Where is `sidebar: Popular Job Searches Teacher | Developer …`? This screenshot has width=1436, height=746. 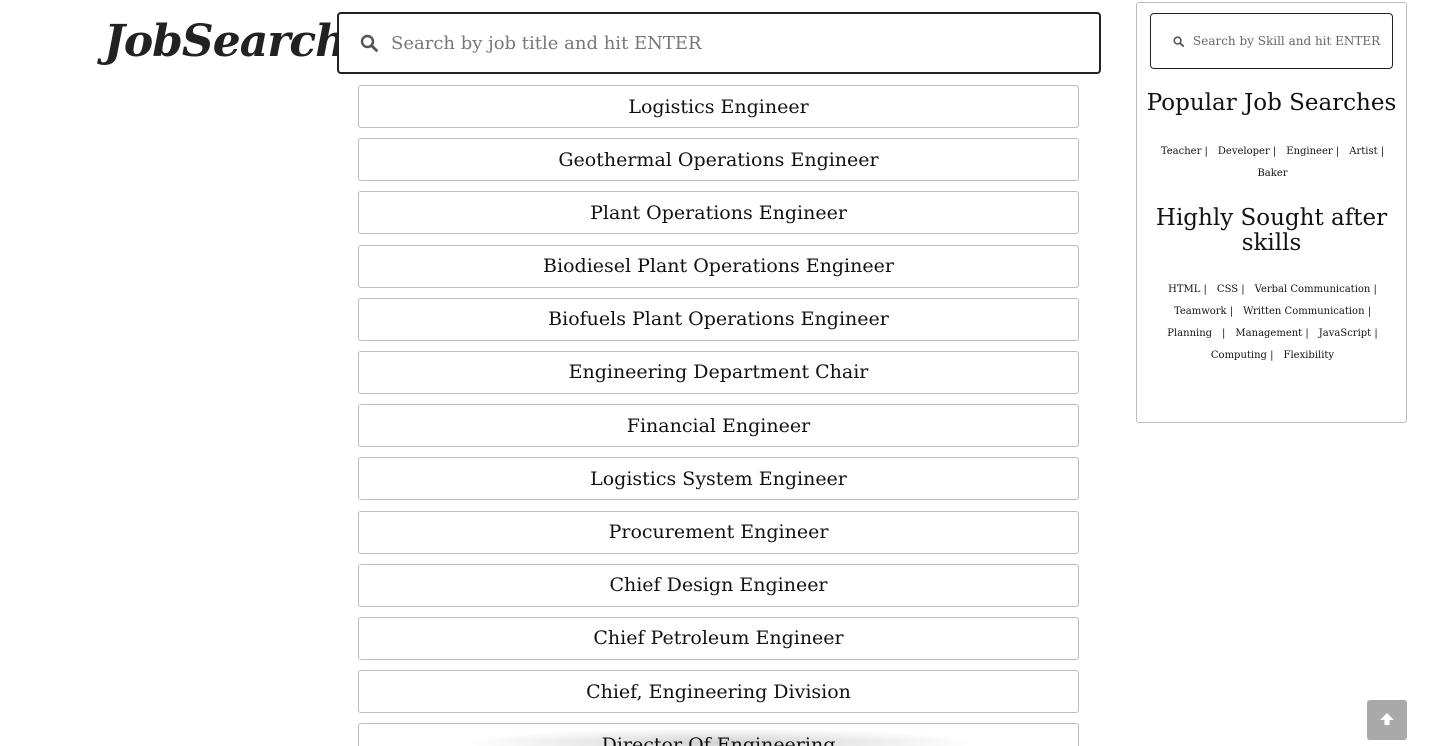 sidebar: Popular Job Searches Teacher | Developer … is located at coordinates (1271, 212).